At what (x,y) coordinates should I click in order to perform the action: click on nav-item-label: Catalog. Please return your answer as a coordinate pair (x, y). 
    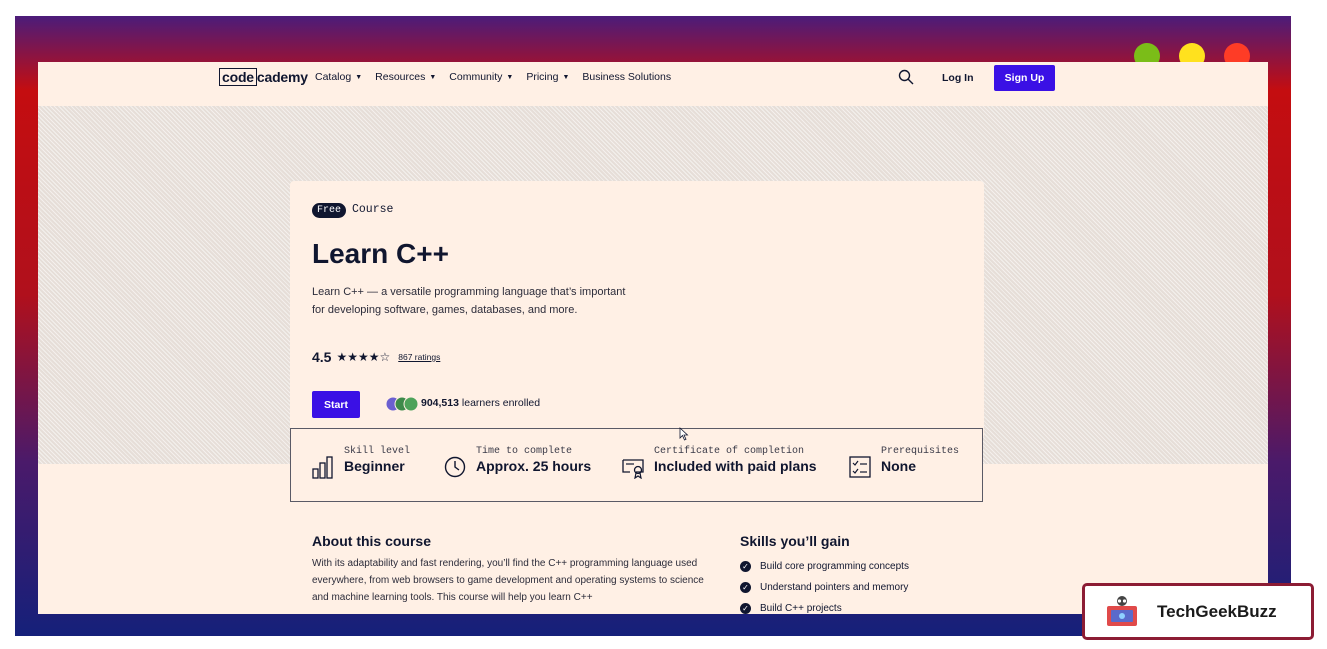
    Looking at the image, I should click on (333, 77).